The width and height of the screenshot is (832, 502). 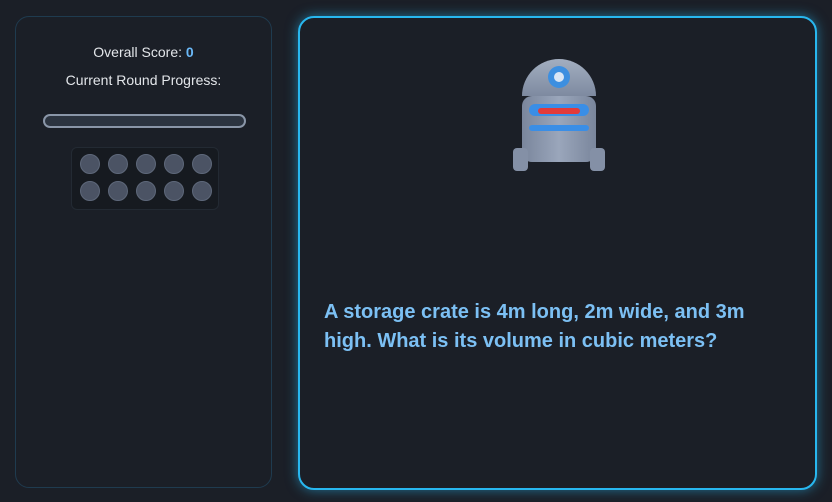 I want to click on overall-score: Overall Score: 0, so click(x=143, y=52).